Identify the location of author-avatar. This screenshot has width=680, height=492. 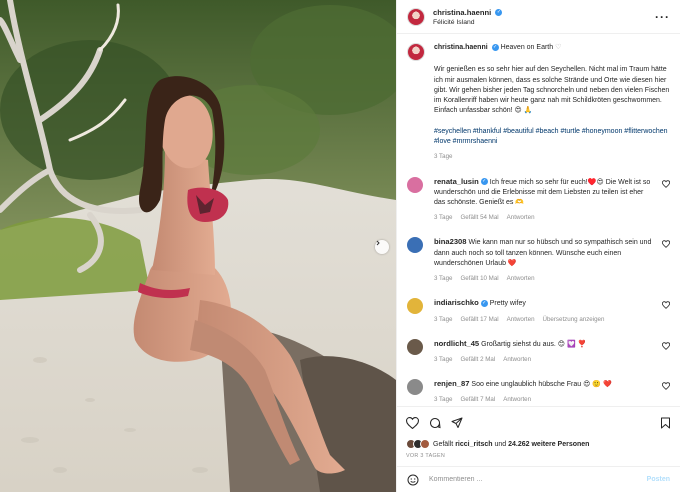
(416, 16).